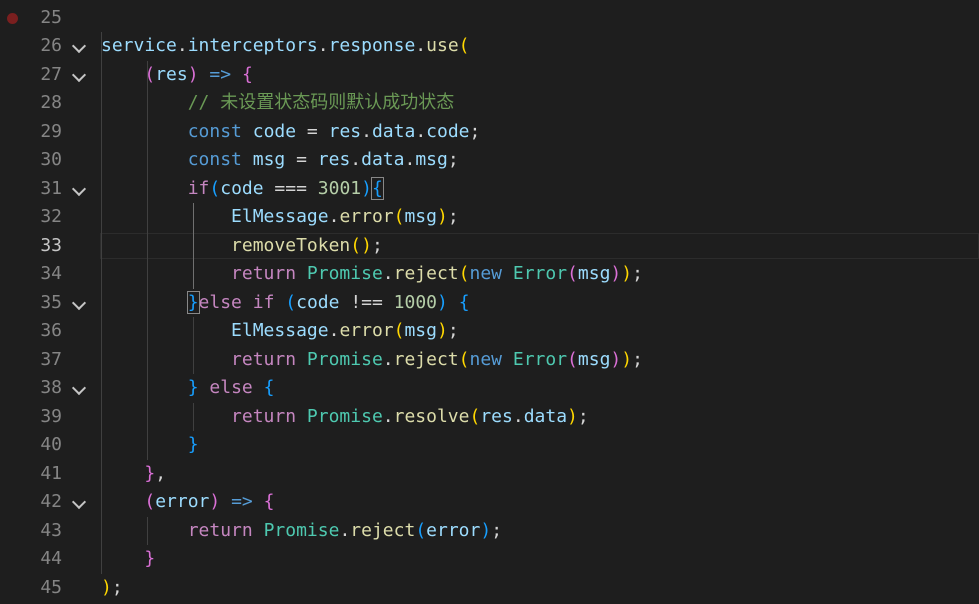  What do you see at coordinates (161, 473) in the screenshot?
I see `code-token: ,` at bounding box center [161, 473].